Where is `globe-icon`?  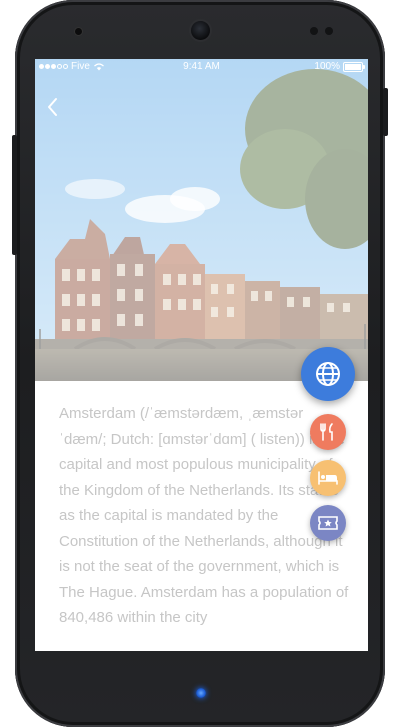
globe-icon is located at coordinates (328, 374).